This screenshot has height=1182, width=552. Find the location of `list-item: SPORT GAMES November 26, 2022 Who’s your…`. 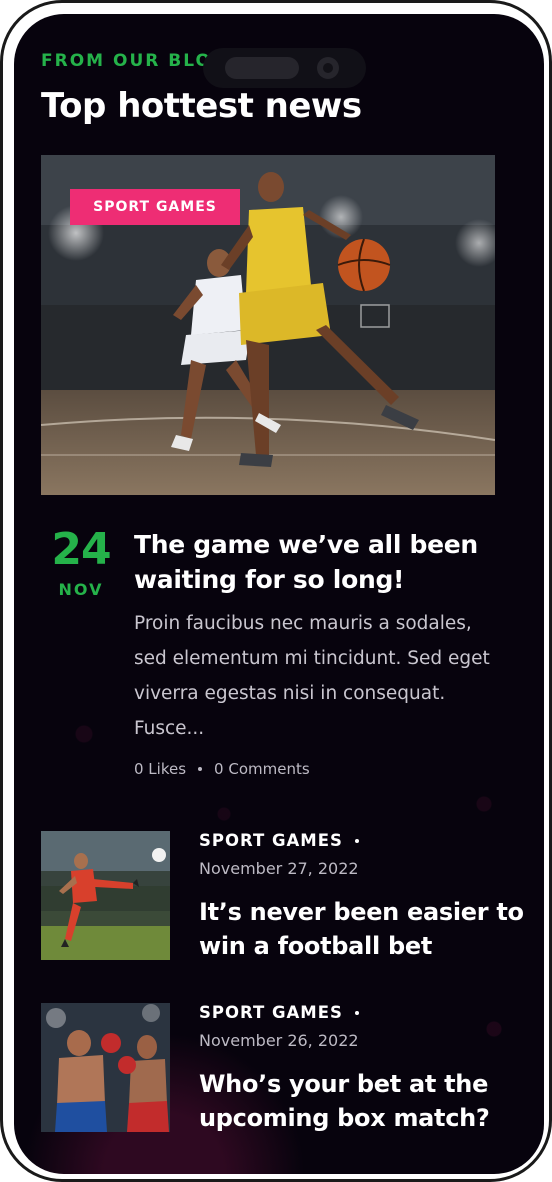

list-item: SPORT GAMES November 26, 2022 Who’s your… is located at coordinates (281, 1069).